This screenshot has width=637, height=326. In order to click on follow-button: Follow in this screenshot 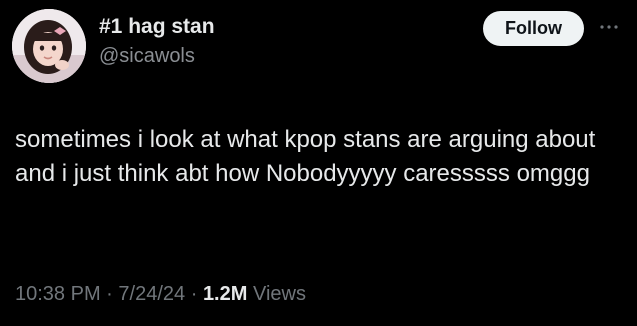, I will do `click(533, 28)`.